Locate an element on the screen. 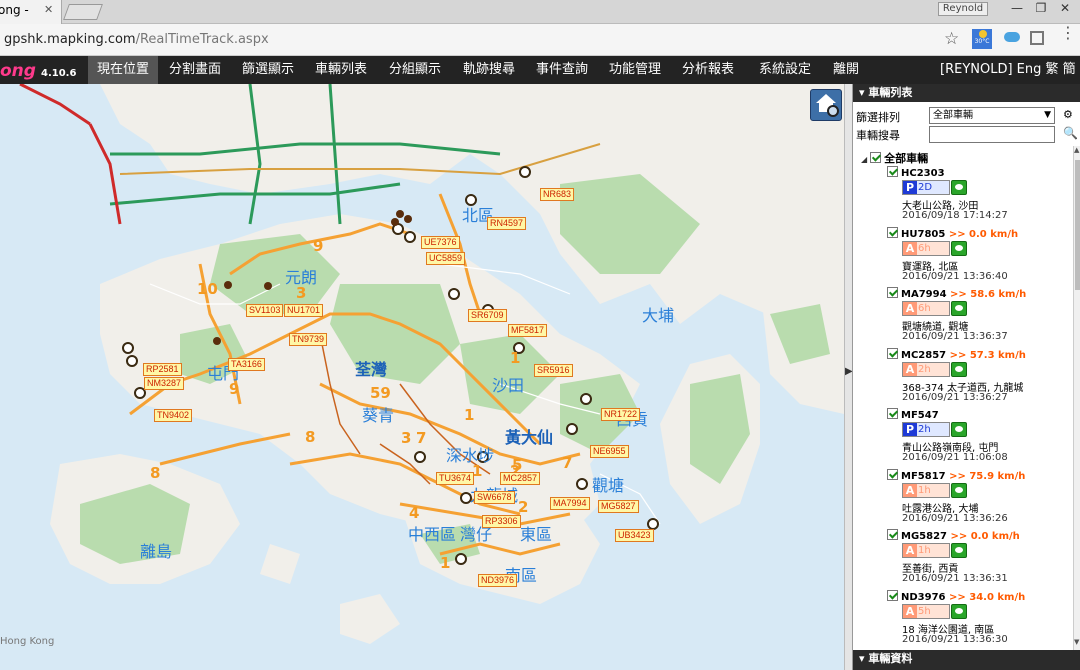 This screenshot has height=670, width=1080. scroll-up-icon: ▲ is located at coordinates (1076, 150).